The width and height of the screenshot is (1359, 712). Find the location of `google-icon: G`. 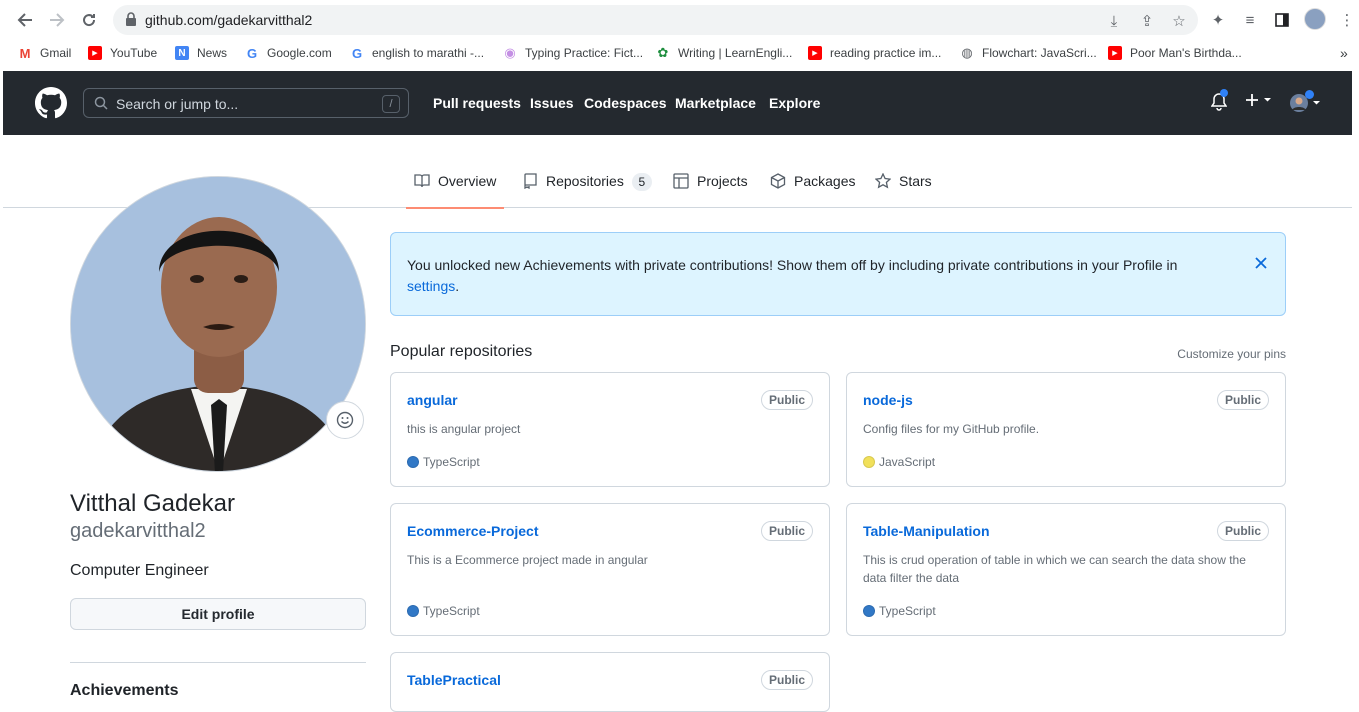

google-icon: G is located at coordinates (252, 53).